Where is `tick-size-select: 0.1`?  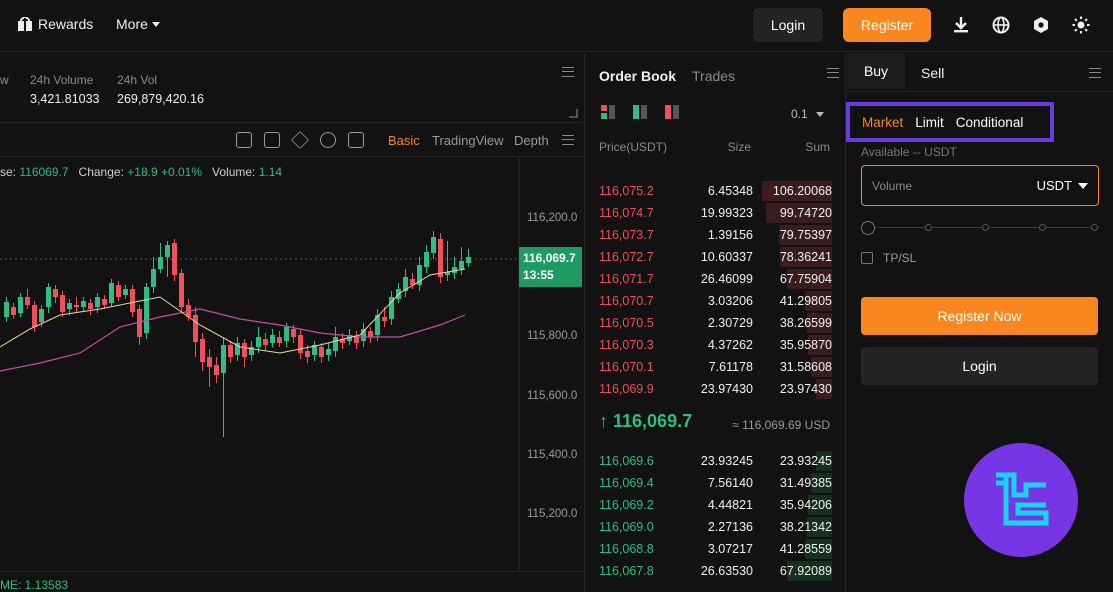 tick-size-select: 0.1 is located at coordinates (807, 114).